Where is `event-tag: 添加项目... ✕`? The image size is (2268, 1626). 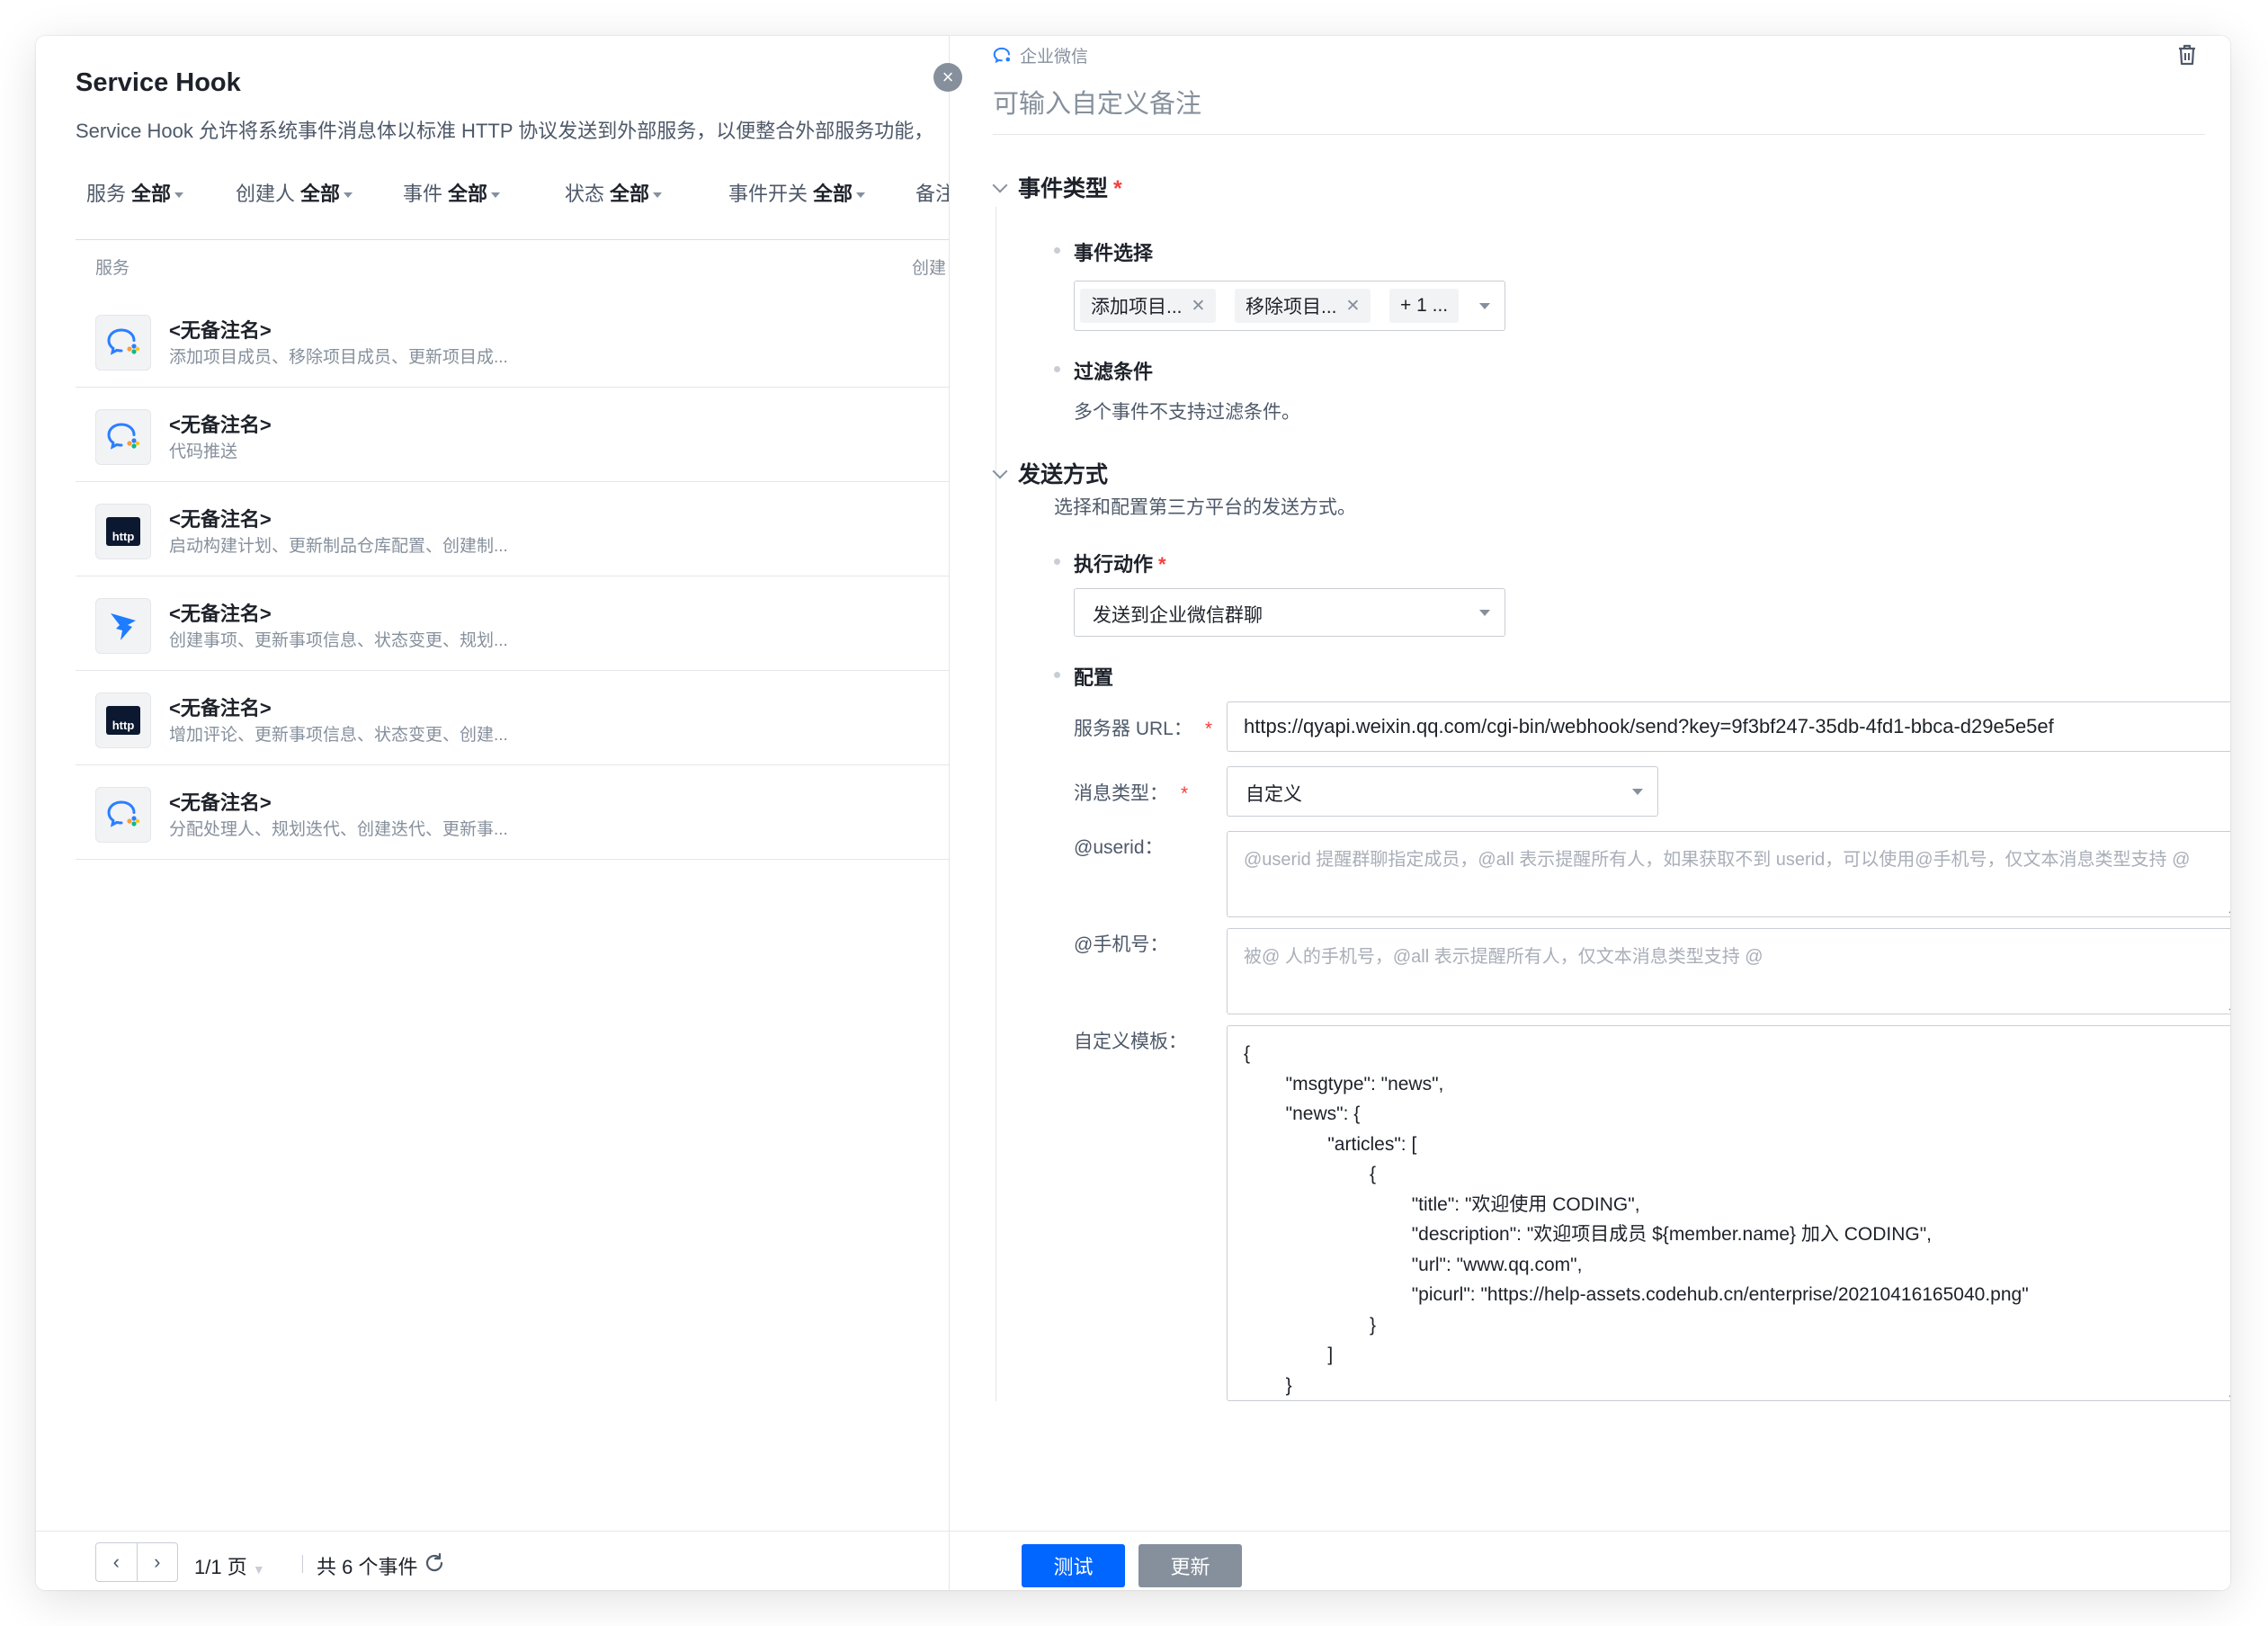
event-tag: 添加项目... ✕ is located at coordinates (1148, 306).